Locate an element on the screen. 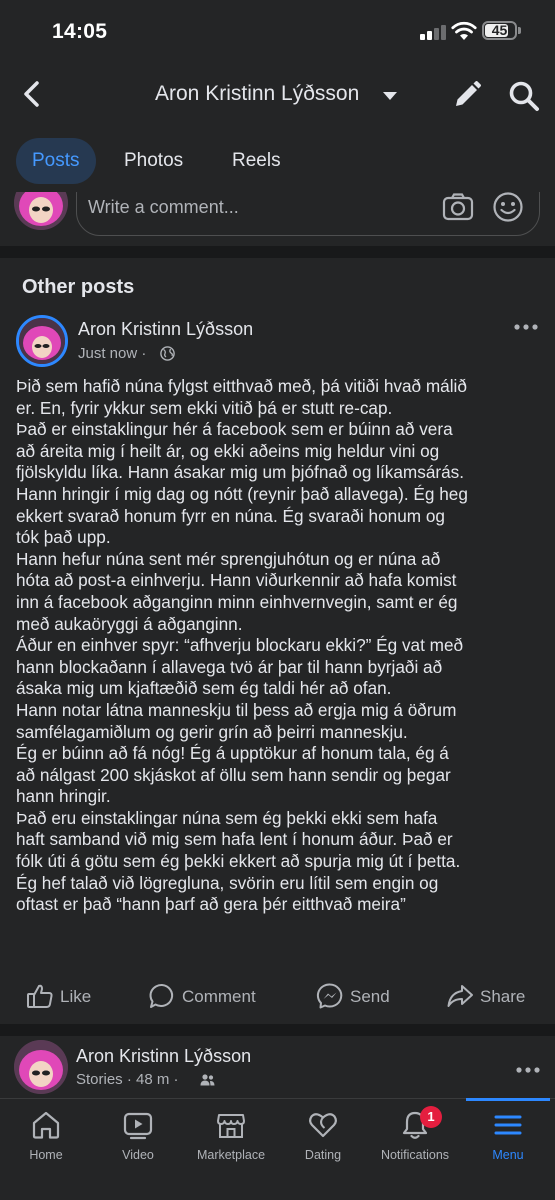 This screenshot has width=555, height=1200. tab-photos: Photos is located at coordinates (153, 161).